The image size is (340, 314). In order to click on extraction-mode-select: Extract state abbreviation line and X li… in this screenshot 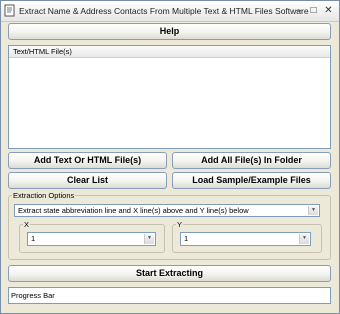, I will do `click(167, 210)`.